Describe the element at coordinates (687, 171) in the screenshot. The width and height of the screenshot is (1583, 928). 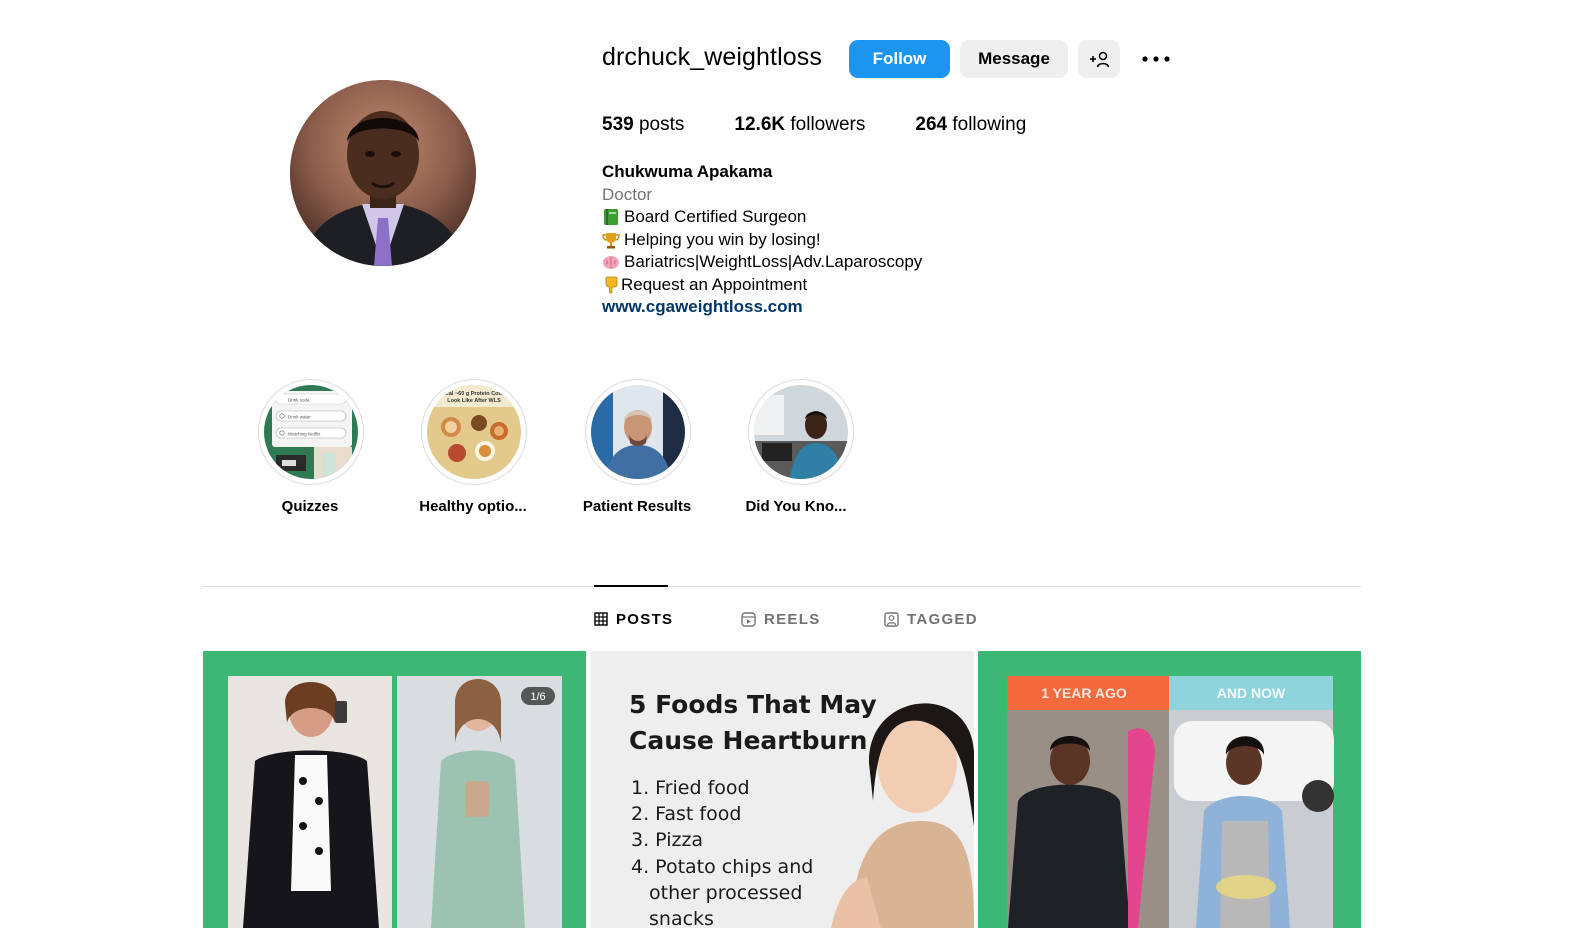
I see `profile-full-name: Chukwuma Apakama` at that location.